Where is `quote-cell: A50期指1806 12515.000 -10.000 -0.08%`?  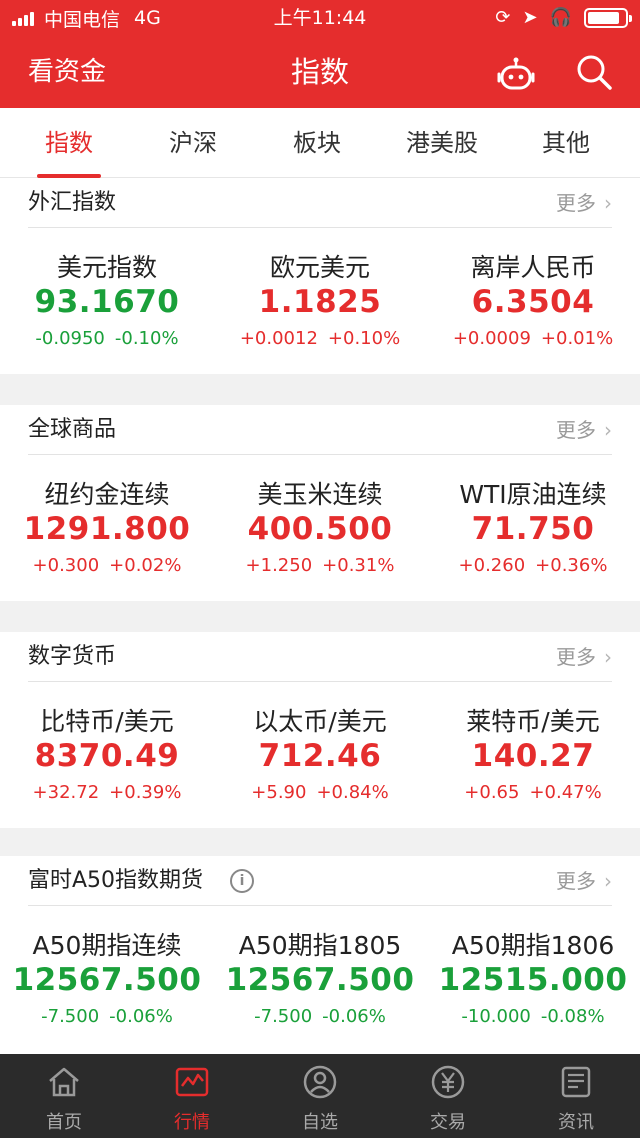 quote-cell: A50期指1806 12515.000 -10.000 -0.08% is located at coordinates (533, 976).